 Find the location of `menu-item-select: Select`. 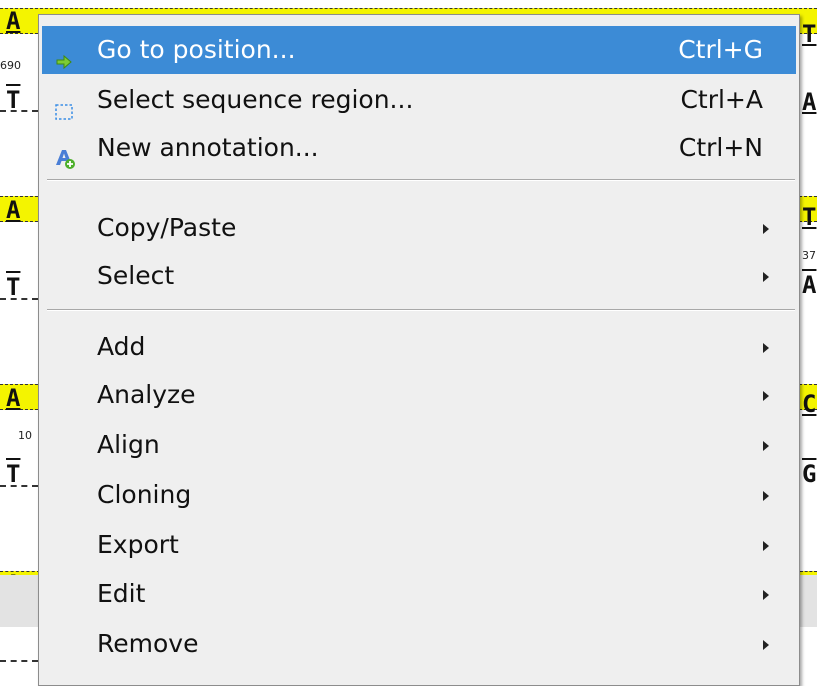

menu-item-select: Select is located at coordinates (419, 276).